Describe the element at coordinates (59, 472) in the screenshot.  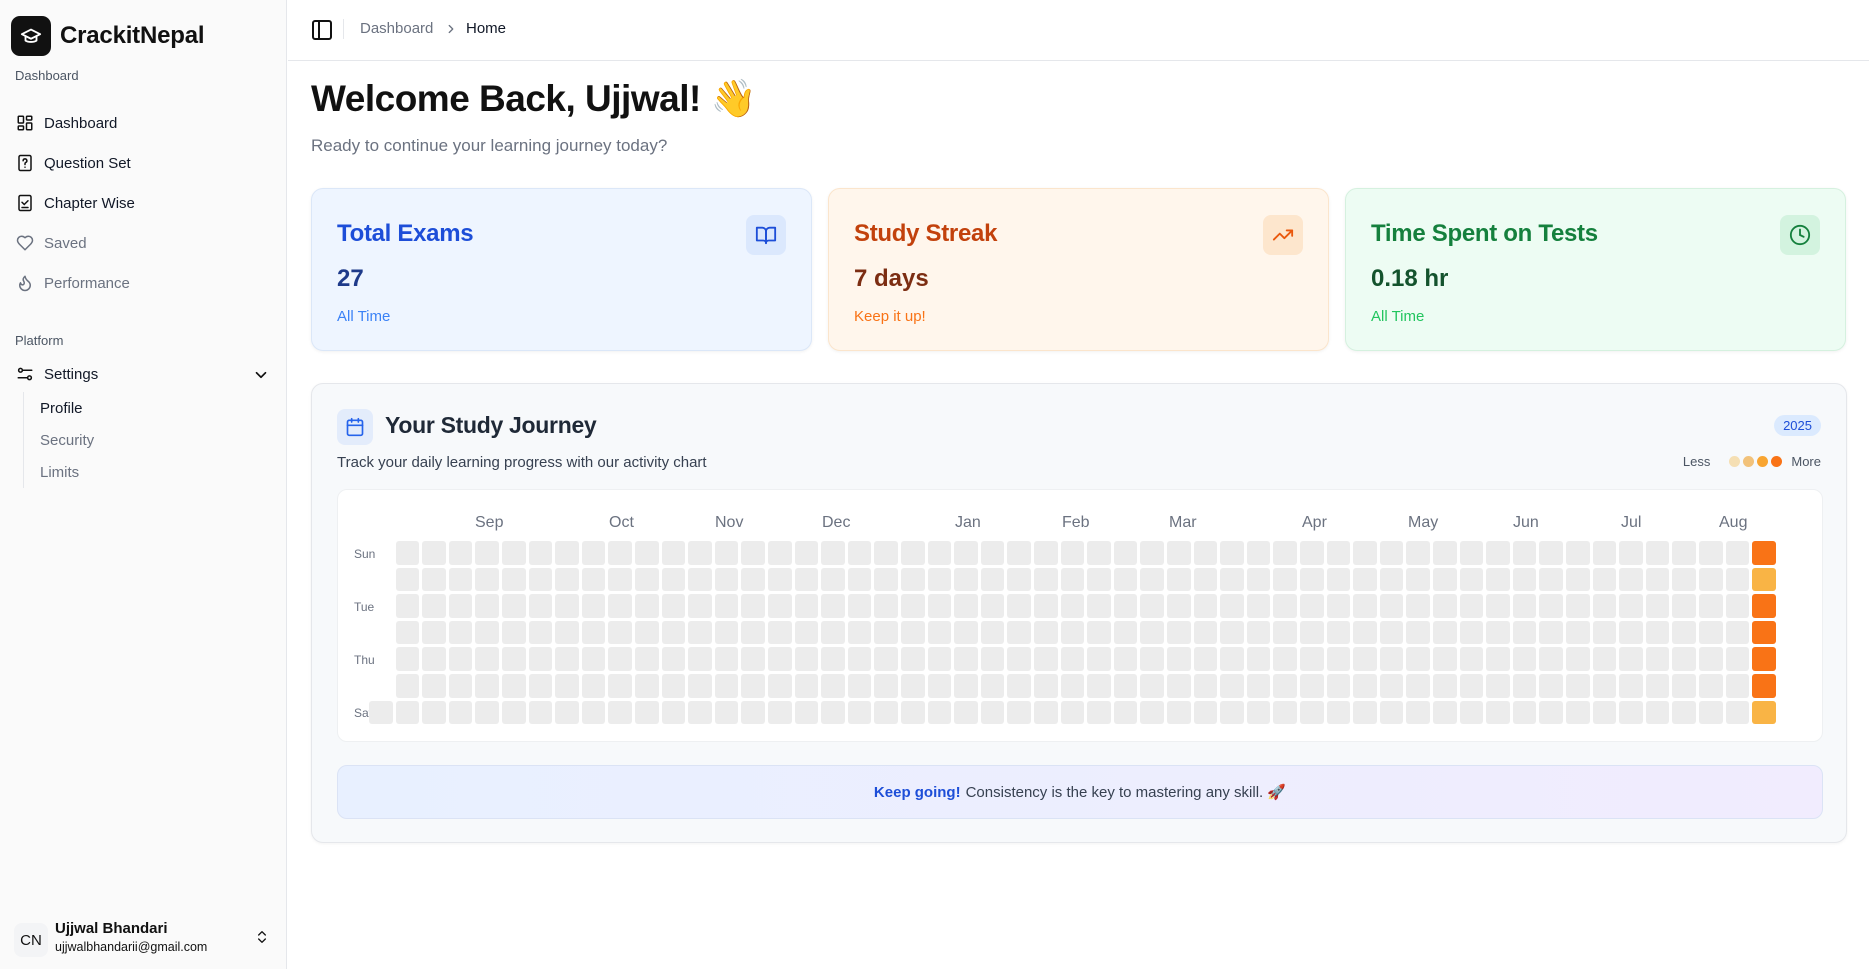
I see `sidebar-subitem-limits: Limits` at that location.